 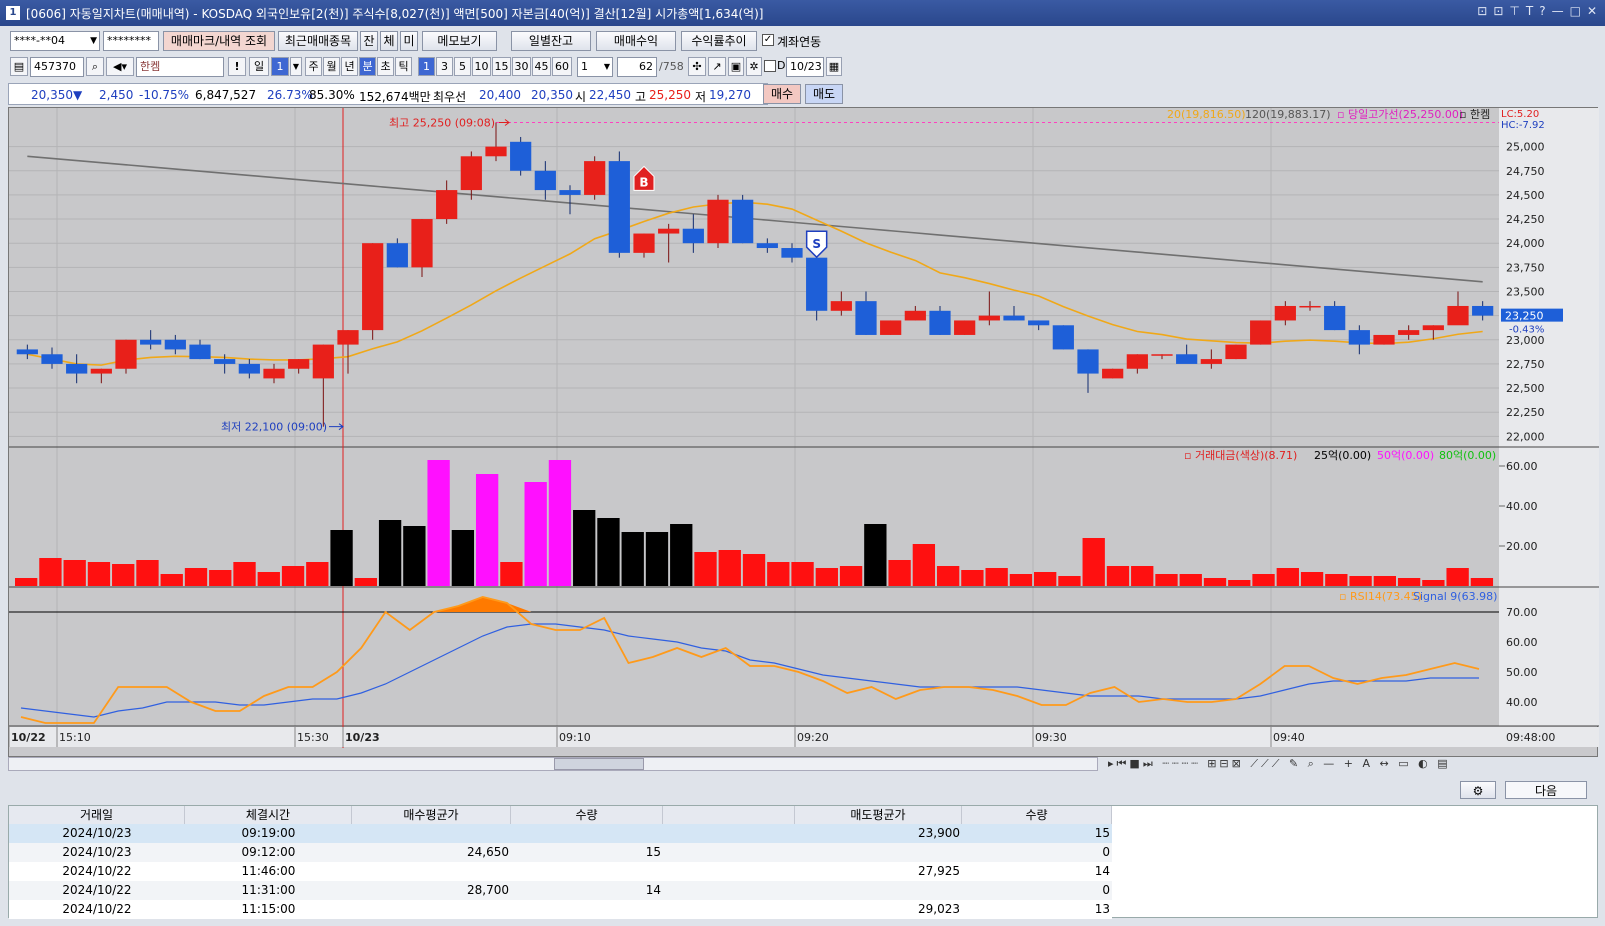 What do you see at coordinates (367, 66) in the screenshot?
I see `timeframe-button: 분` at bounding box center [367, 66].